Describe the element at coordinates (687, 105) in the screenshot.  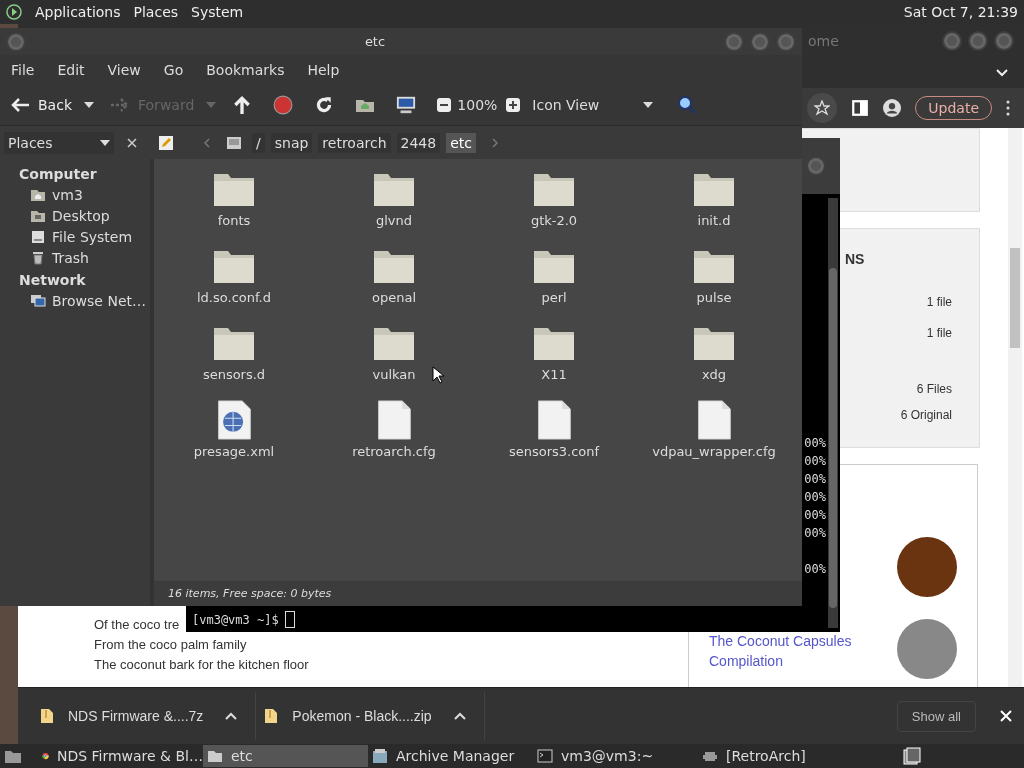
I see `search-icon` at that location.